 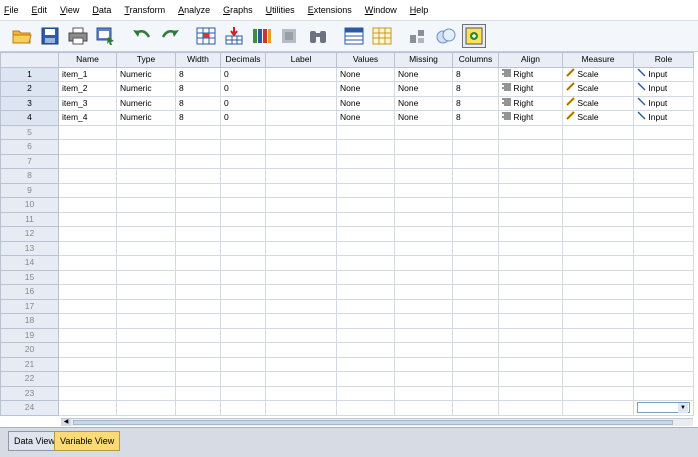 What do you see at coordinates (87, 103) in the screenshot?
I see `cell-name: item_3` at bounding box center [87, 103].